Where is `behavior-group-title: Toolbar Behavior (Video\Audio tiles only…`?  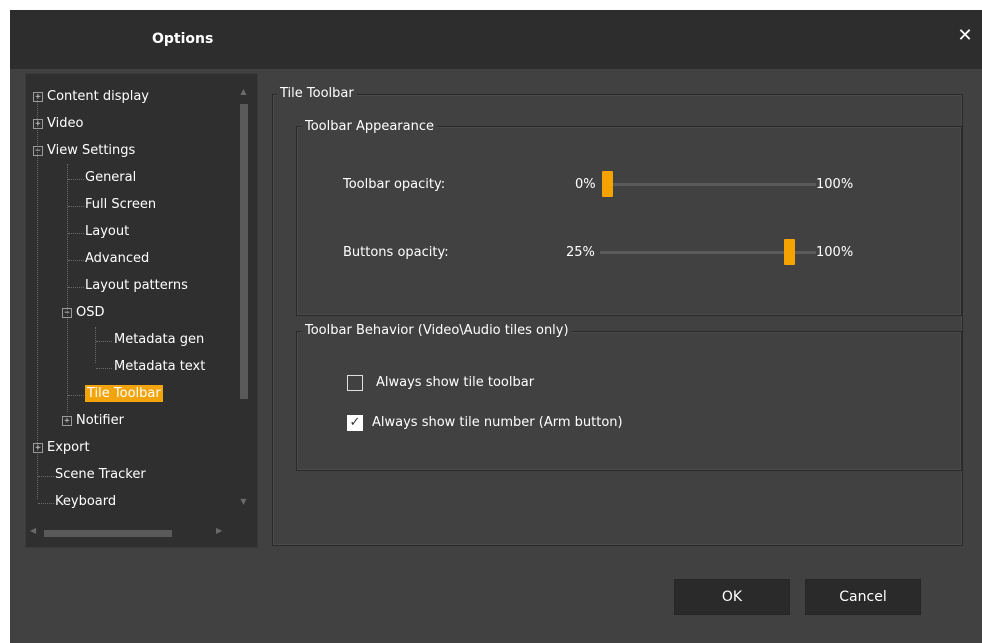
behavior-group-title: Toolbar Behavior (Video\Audio tiles only… is located at coordinates (437, 330).